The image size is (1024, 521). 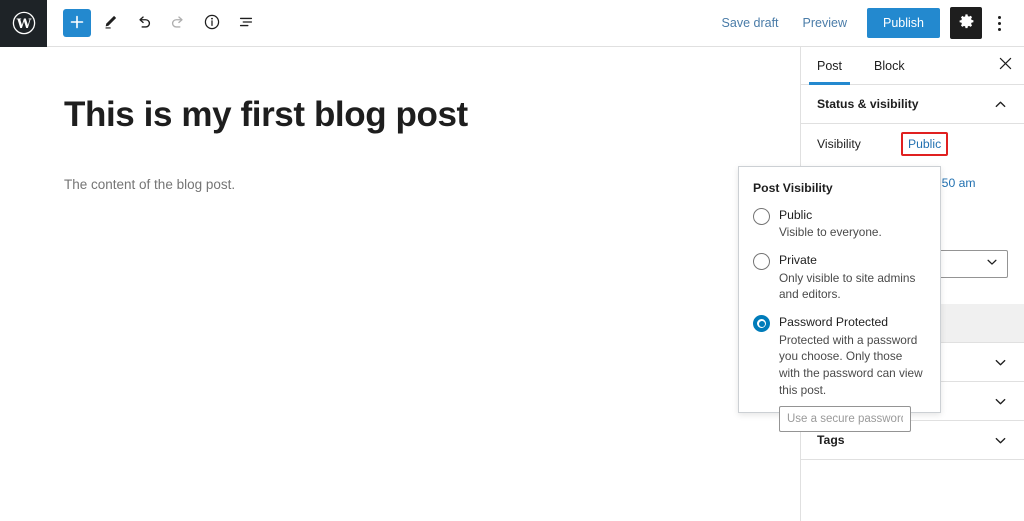 I want to click on details-button, so click(x=212, y=23).